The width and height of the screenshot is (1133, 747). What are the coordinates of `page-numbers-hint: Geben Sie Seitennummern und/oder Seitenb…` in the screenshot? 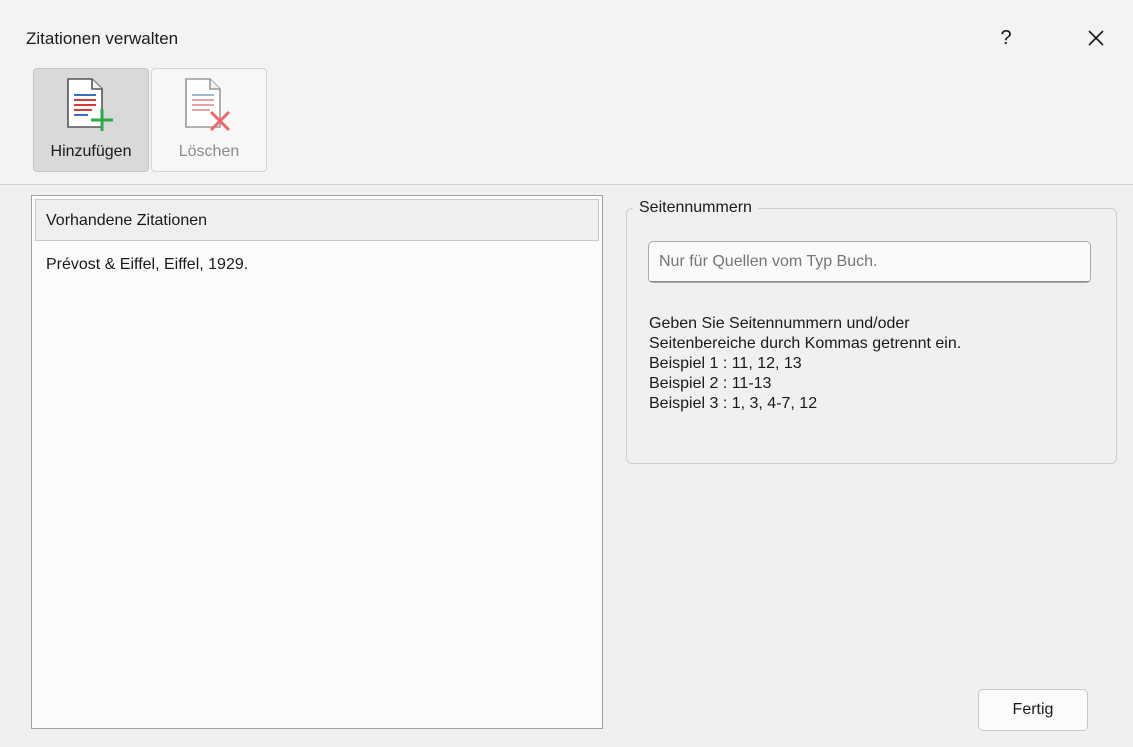 It's located at (869, 364).